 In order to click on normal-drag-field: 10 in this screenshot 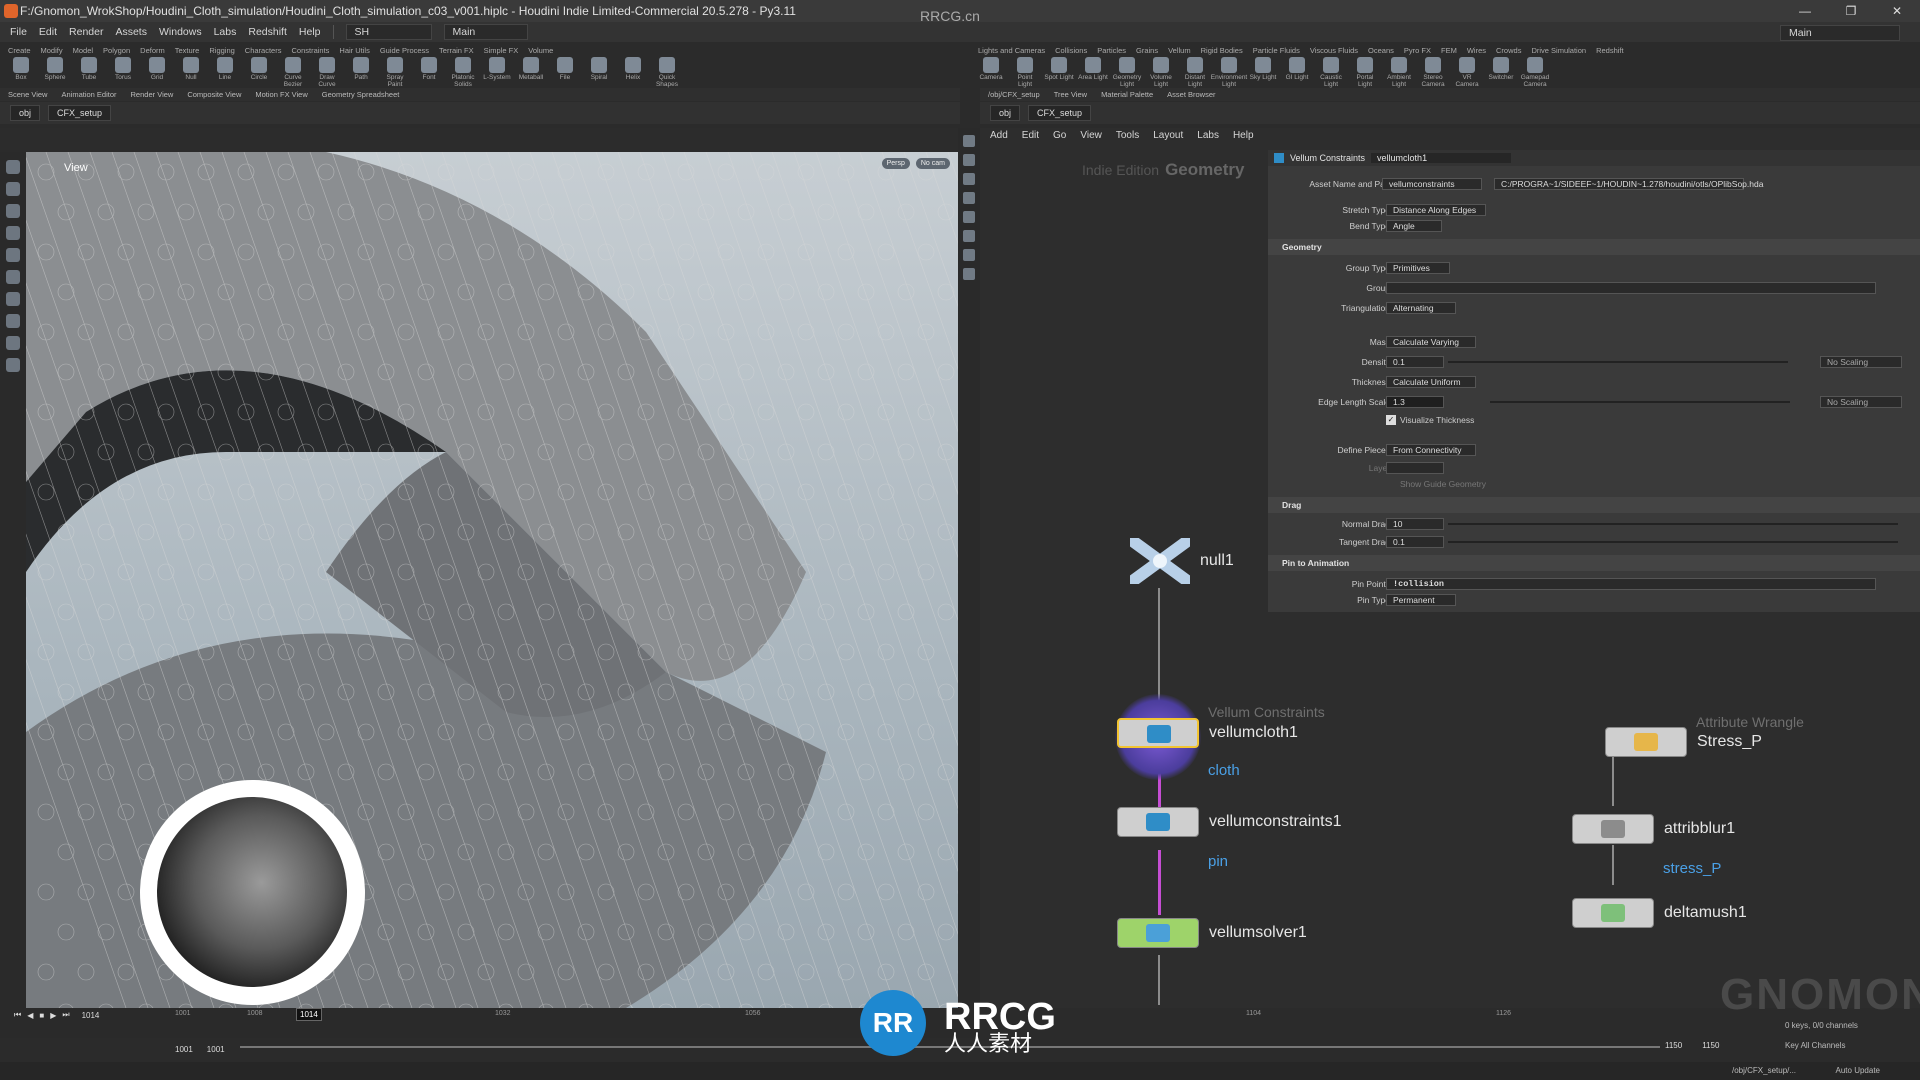, I will do `click(1415, 524)`.